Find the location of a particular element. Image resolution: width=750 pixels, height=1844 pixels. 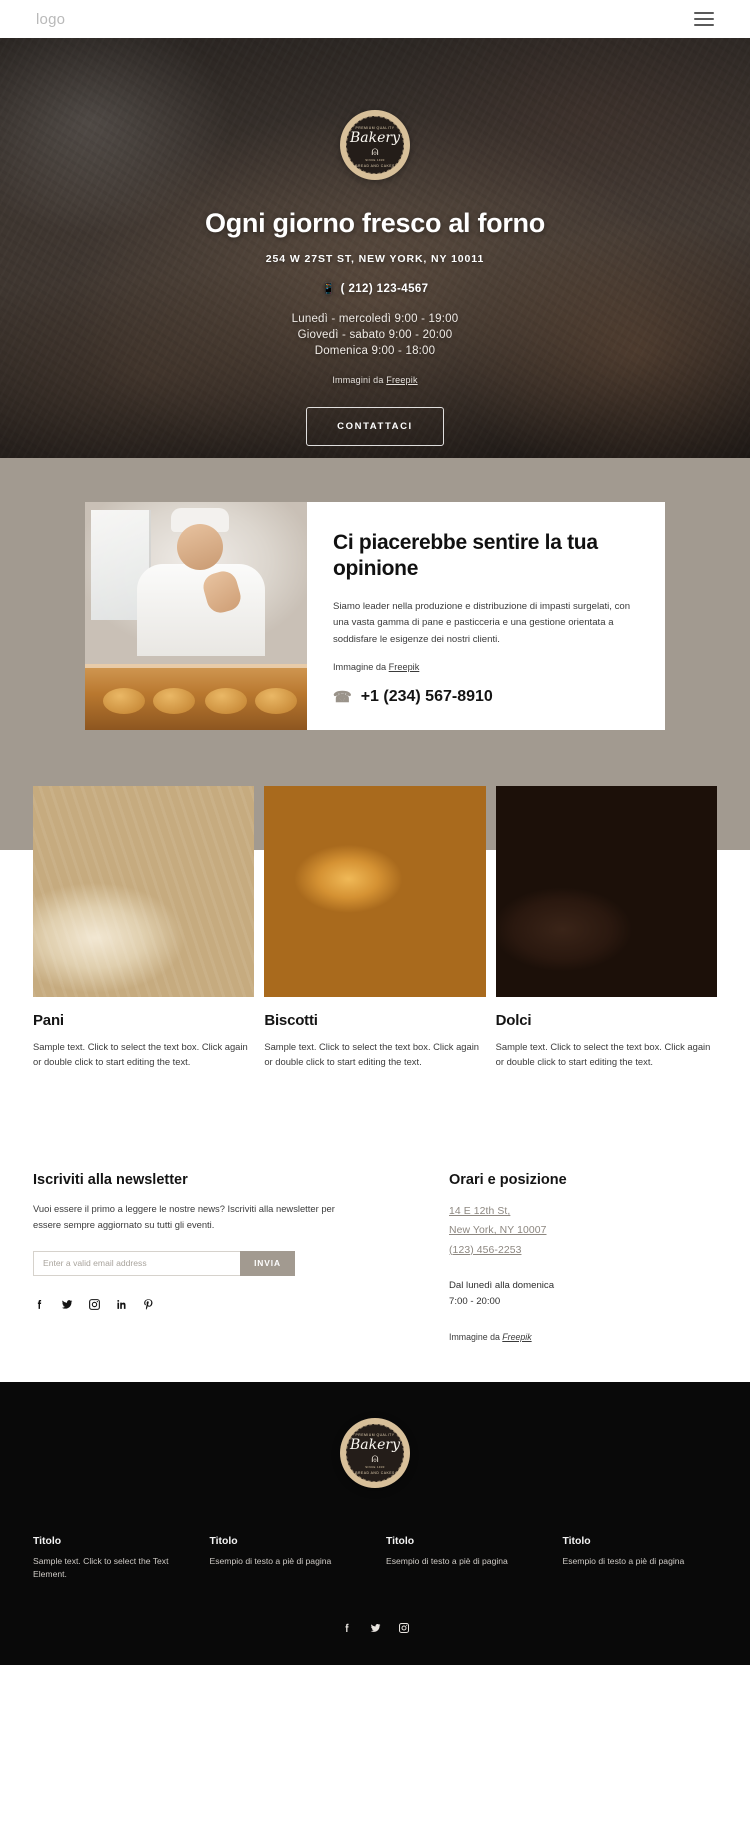

address-line2-link: New York, NY 10007 is located at coordinates (583, 1230).